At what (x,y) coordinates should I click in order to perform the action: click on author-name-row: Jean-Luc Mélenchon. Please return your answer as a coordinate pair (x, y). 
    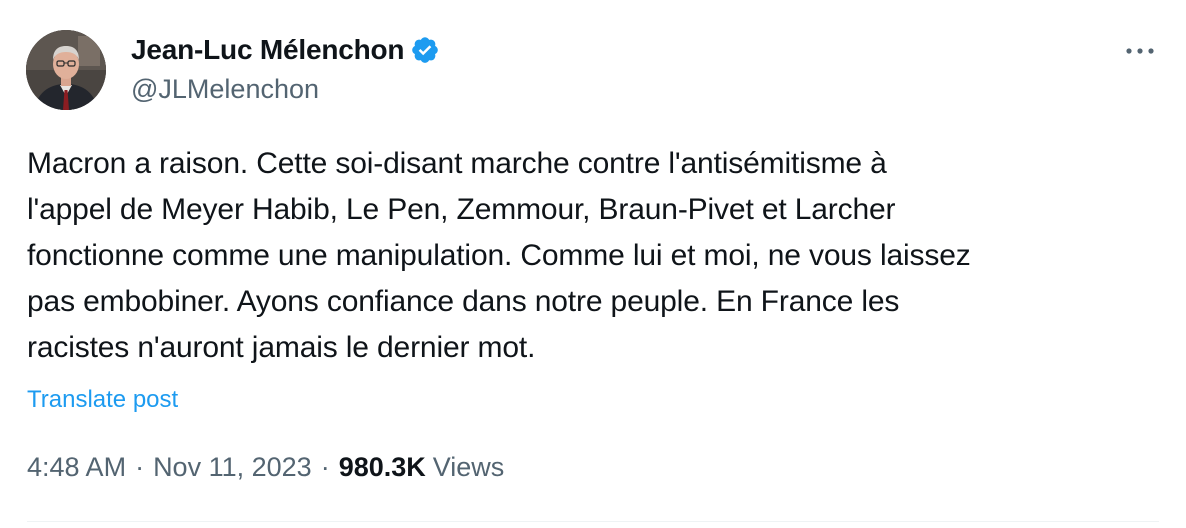
    Looking at the image, I should click on (285, 50).